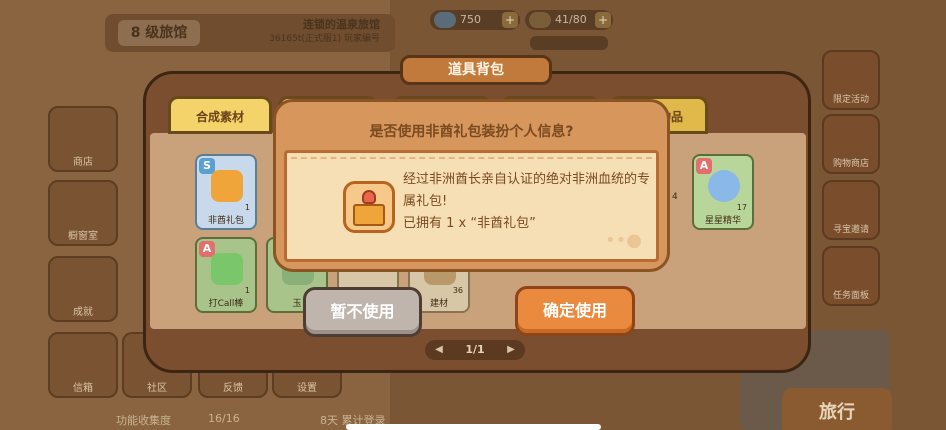  What do you see at coordinates (724, 186) in the screenshot?
I see `star-essence-icon` at bounding box center [724, 186].